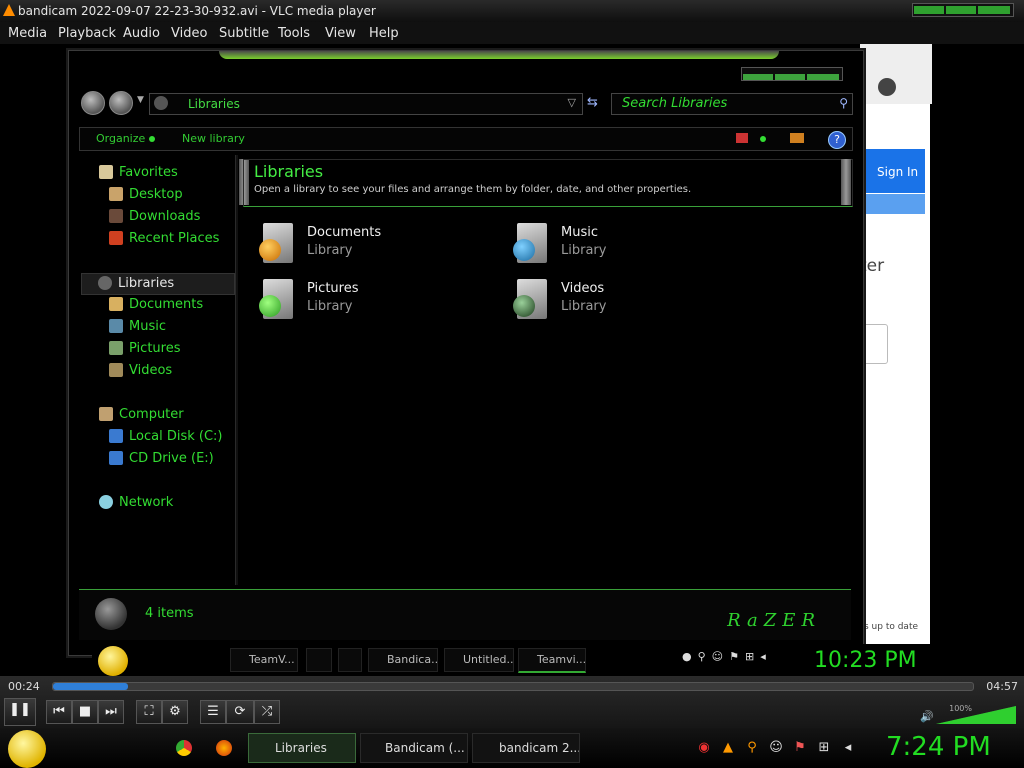 The width and height of the screenshot is (1024, 768). Describe the element at coordinates (27, 33) in the screenshot. I see `menu-media: Media` at that location.